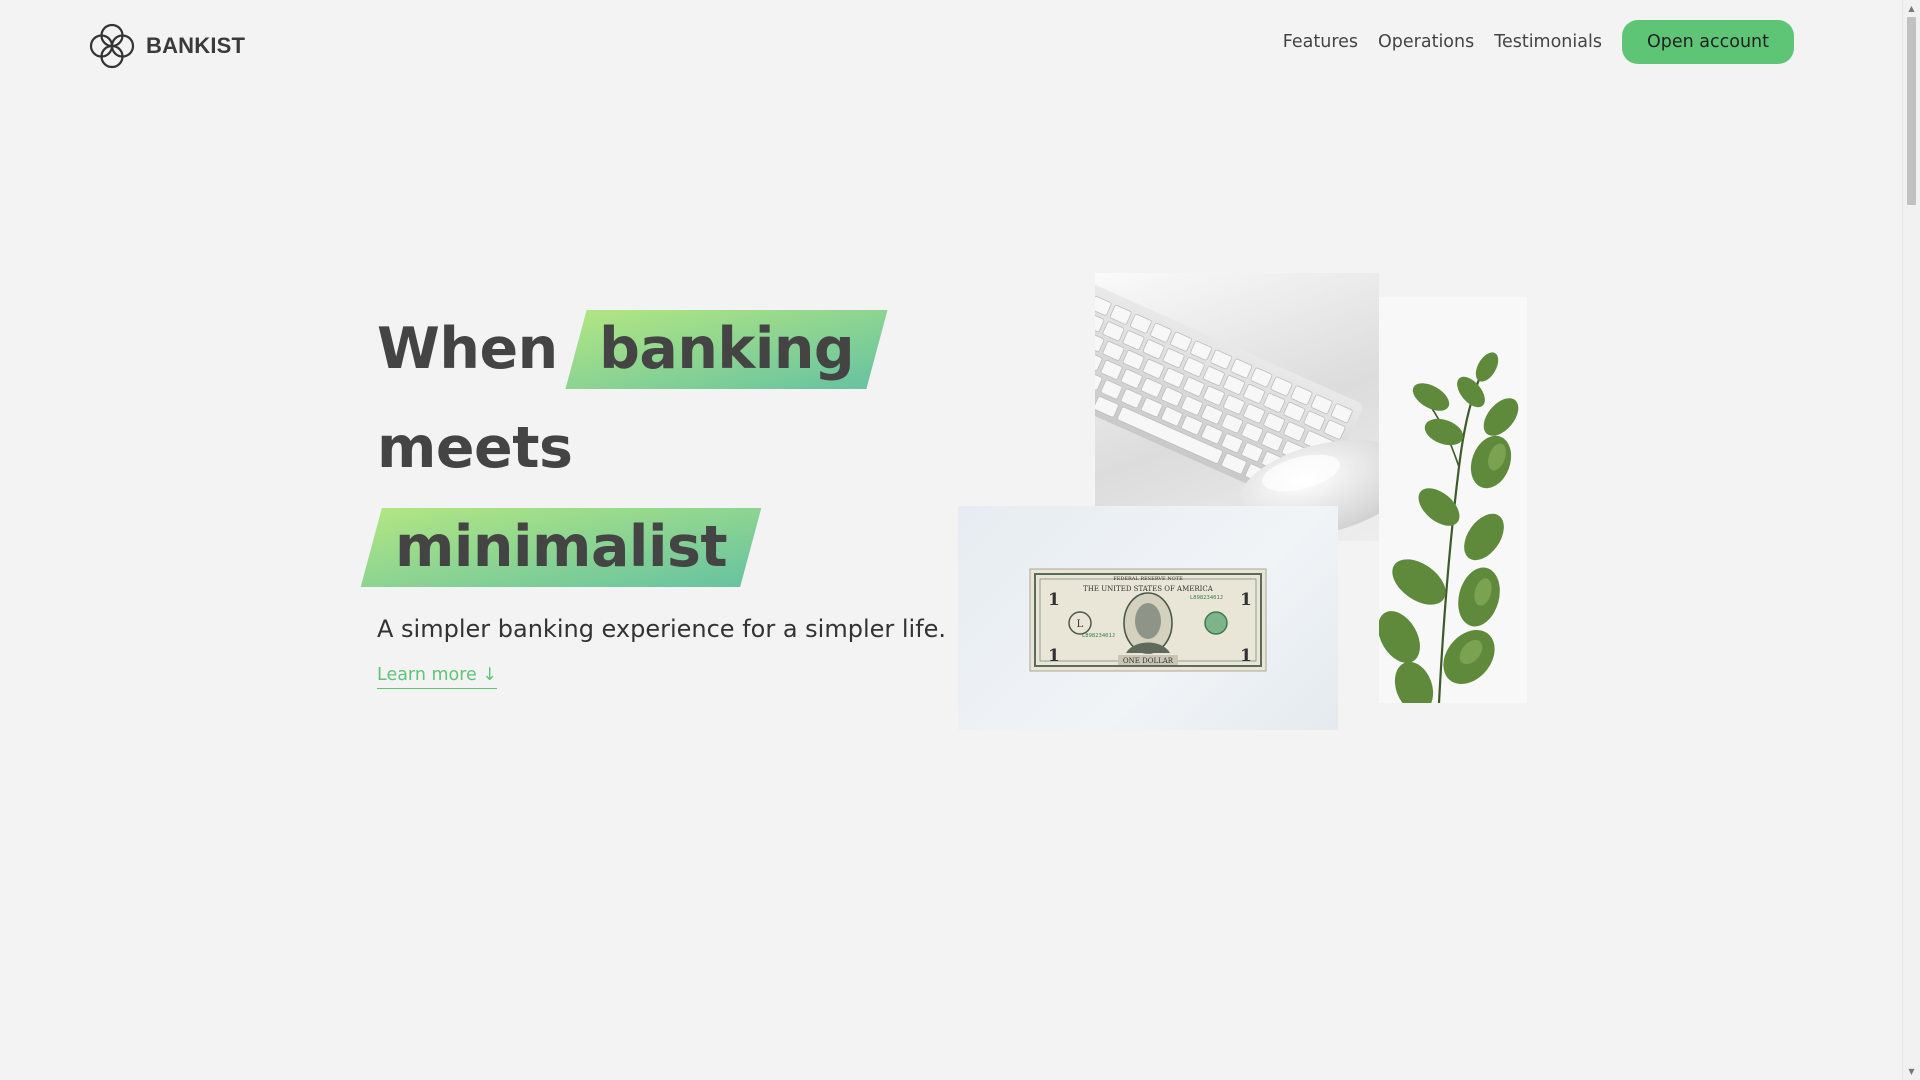 This screenshot has width=1920, height=1080. I want to click on open-account-button: Open account, so click(1707, 42).